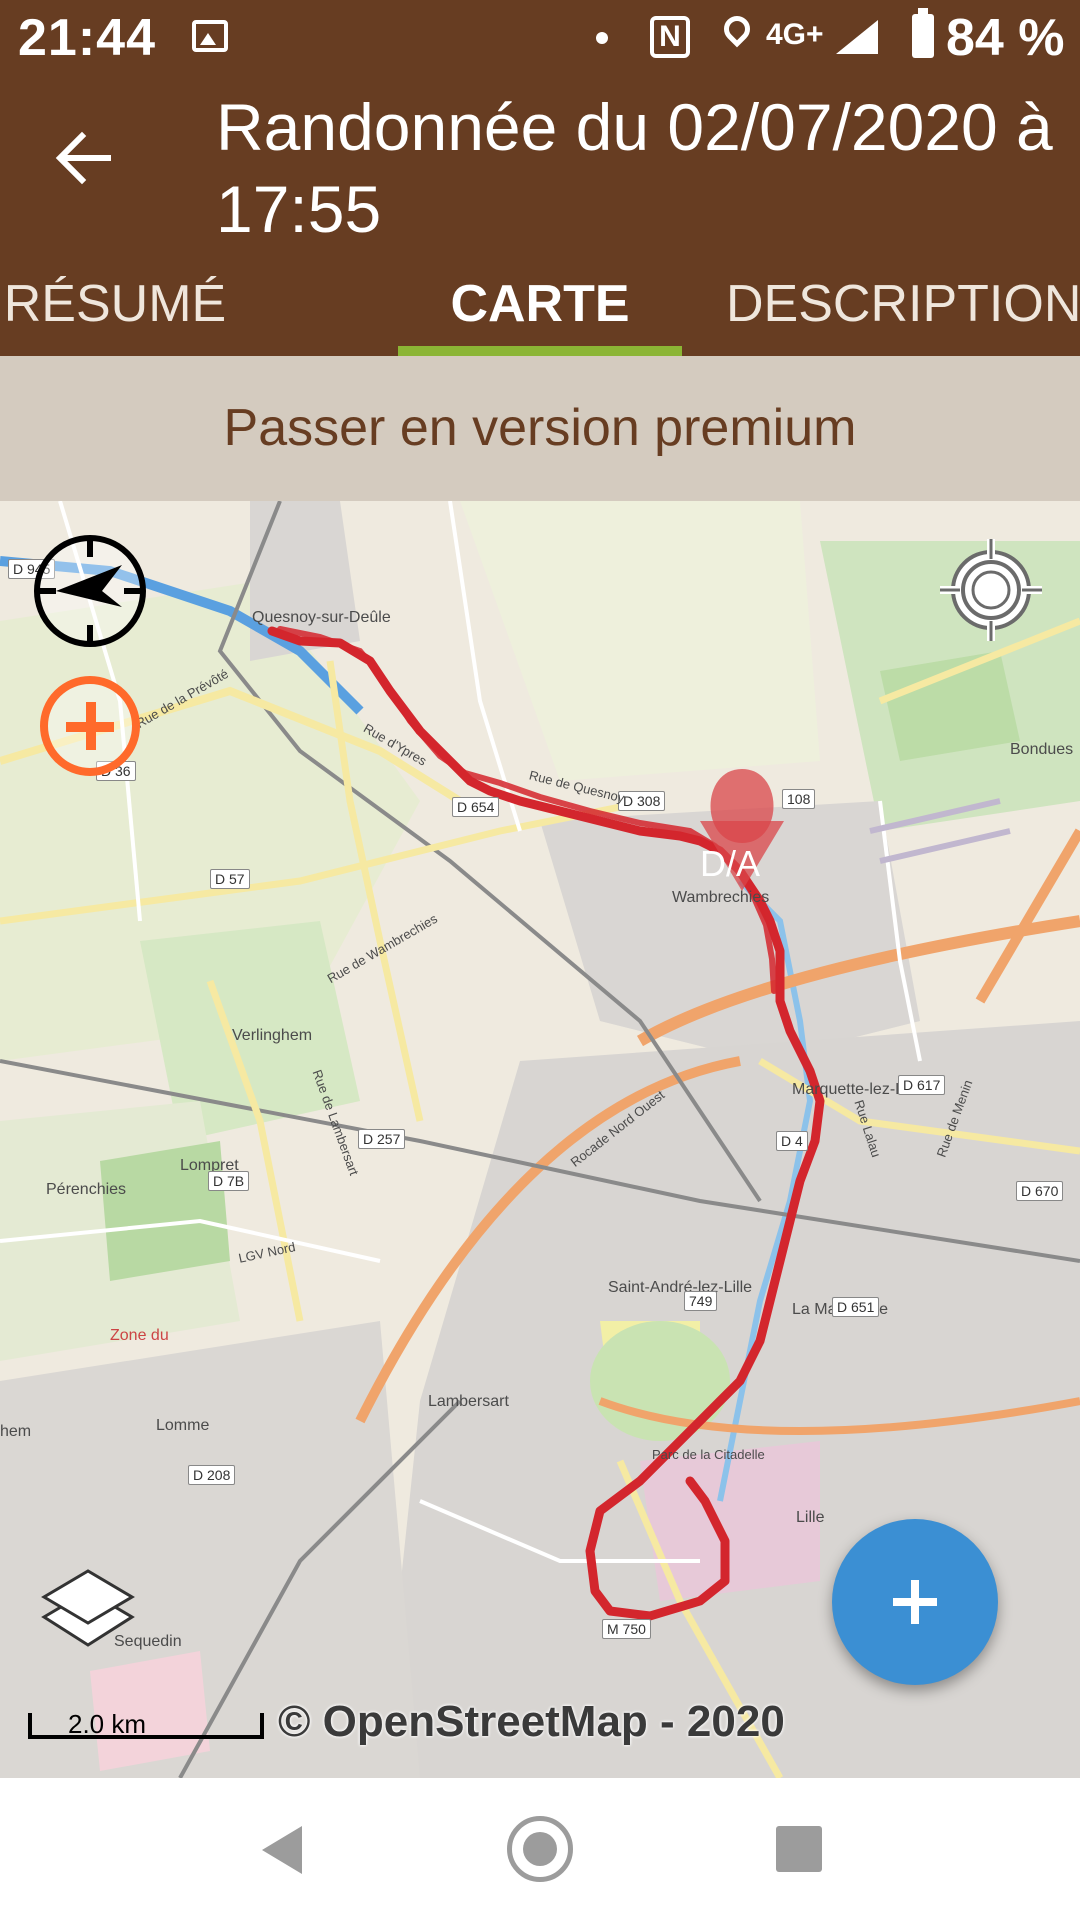  I want to click on road-tag: D 7B, so click(229, 1181).